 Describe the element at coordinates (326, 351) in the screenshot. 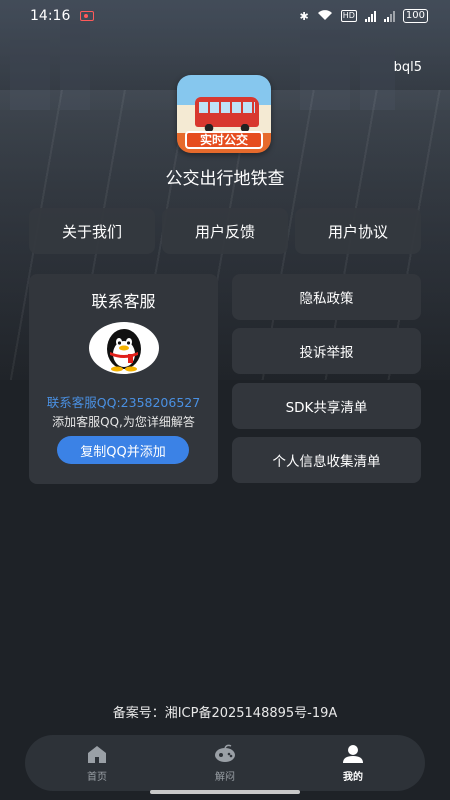

I see `complaint-report-button: 投诉举报` at that location.